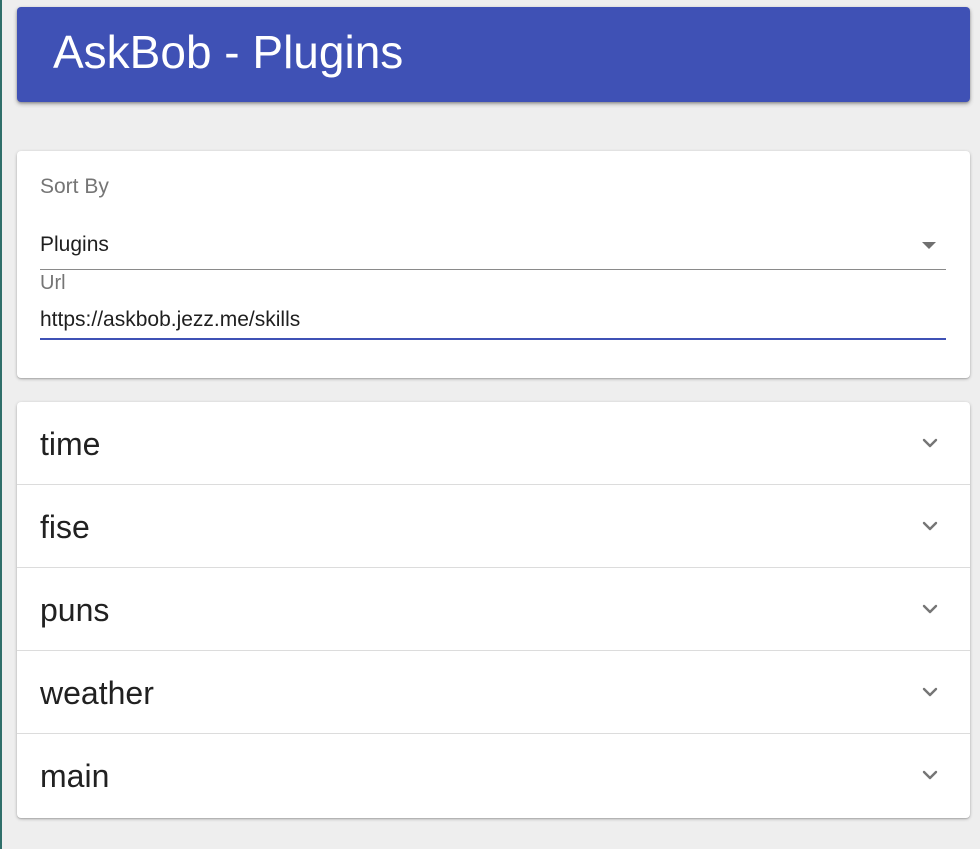 The height and width of the screenshot is (849, 980). What do you see at coordinates (75, 610) in the screenshot?
I see `plugin-name: puns` at bounding box center [75, 610].